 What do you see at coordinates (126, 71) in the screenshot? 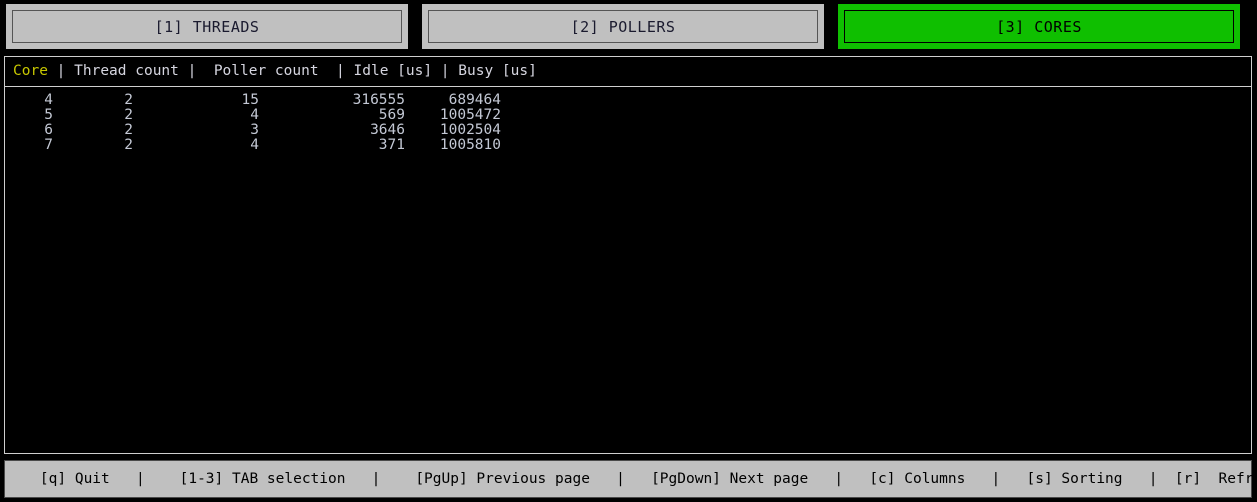
I see `column-header-thread-count: Thread count` at bounding box center [126, 71].